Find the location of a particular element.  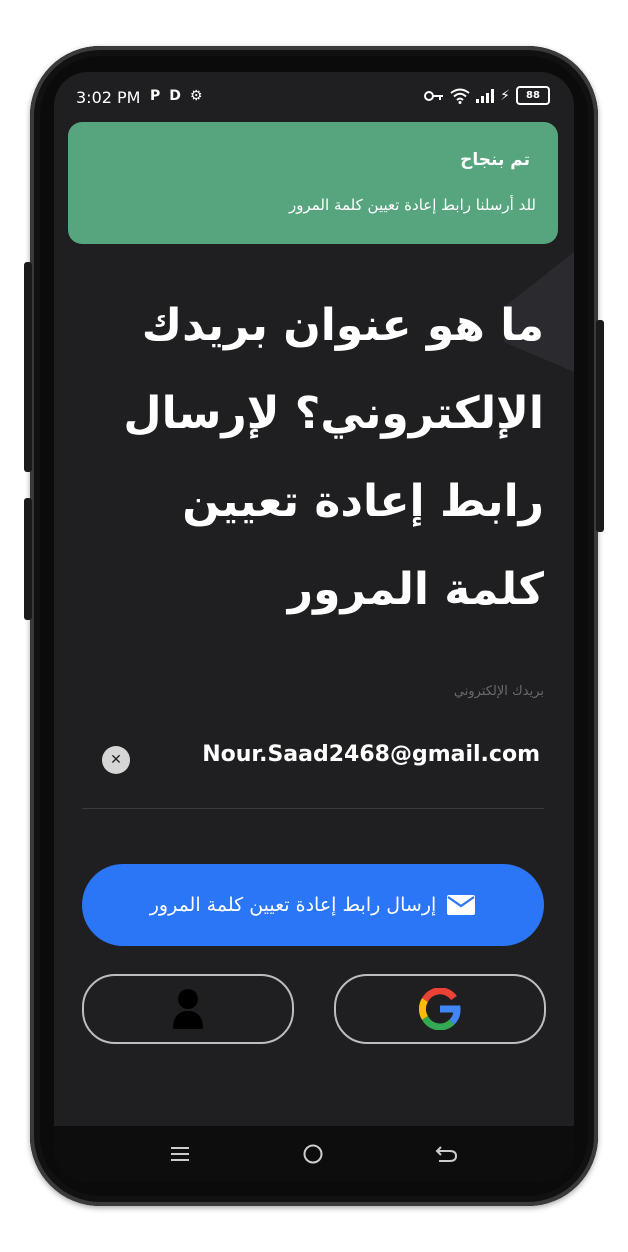

home-icon is located at coordinates (313, 1154).